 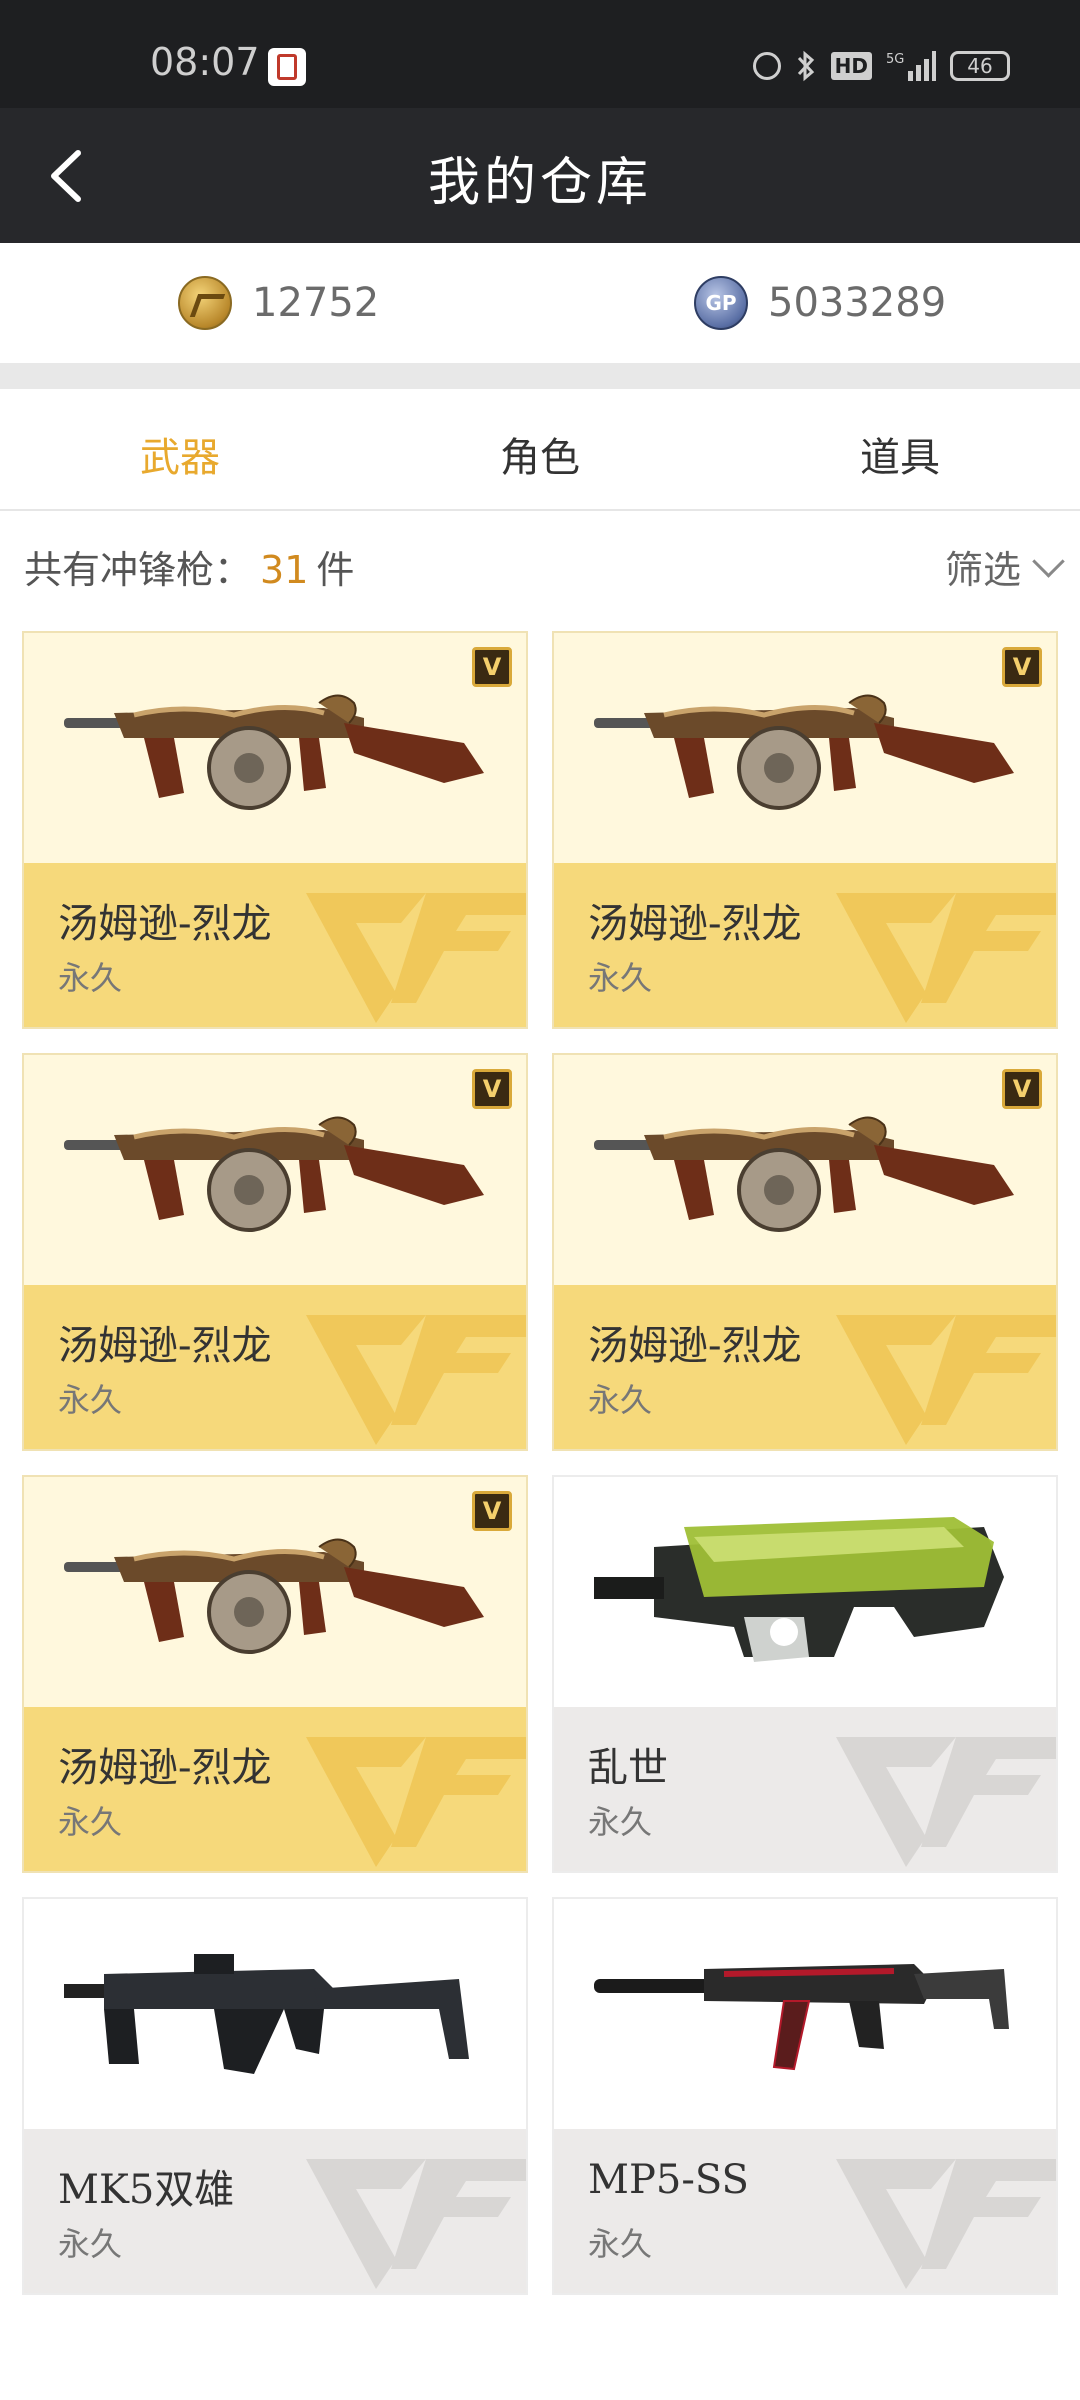 What do you see at coordinates (801, 2017) in the screenshot?
I see `weapon-image-mp5` at bounding box center [801, 2017].